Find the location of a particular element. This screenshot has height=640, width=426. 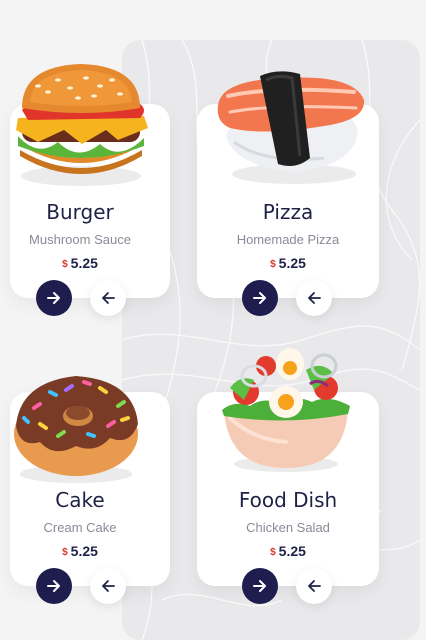

card-title: Pizza is located at coordinates (288, 212).